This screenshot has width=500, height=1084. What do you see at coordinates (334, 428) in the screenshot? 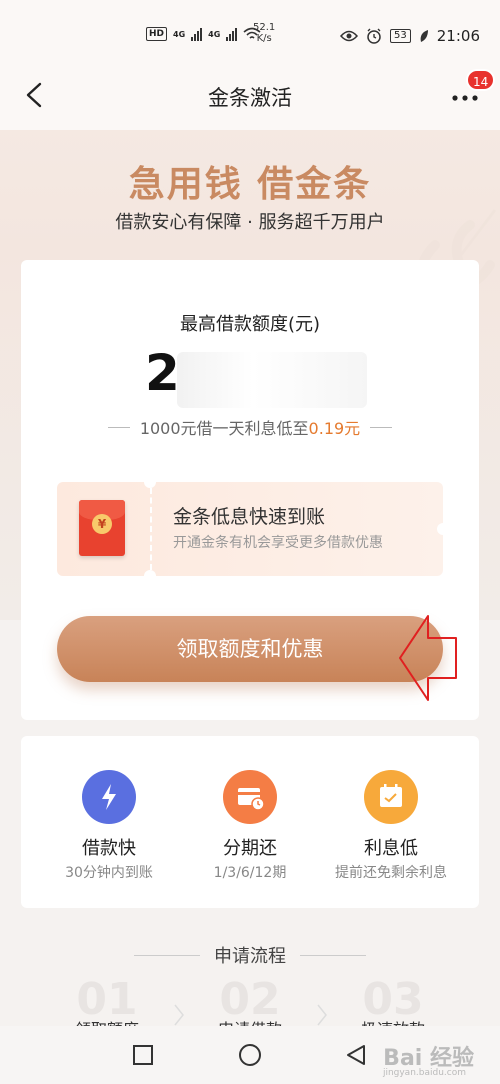
I see `interest-value: 0.19元` at bounding box center [334, 428].